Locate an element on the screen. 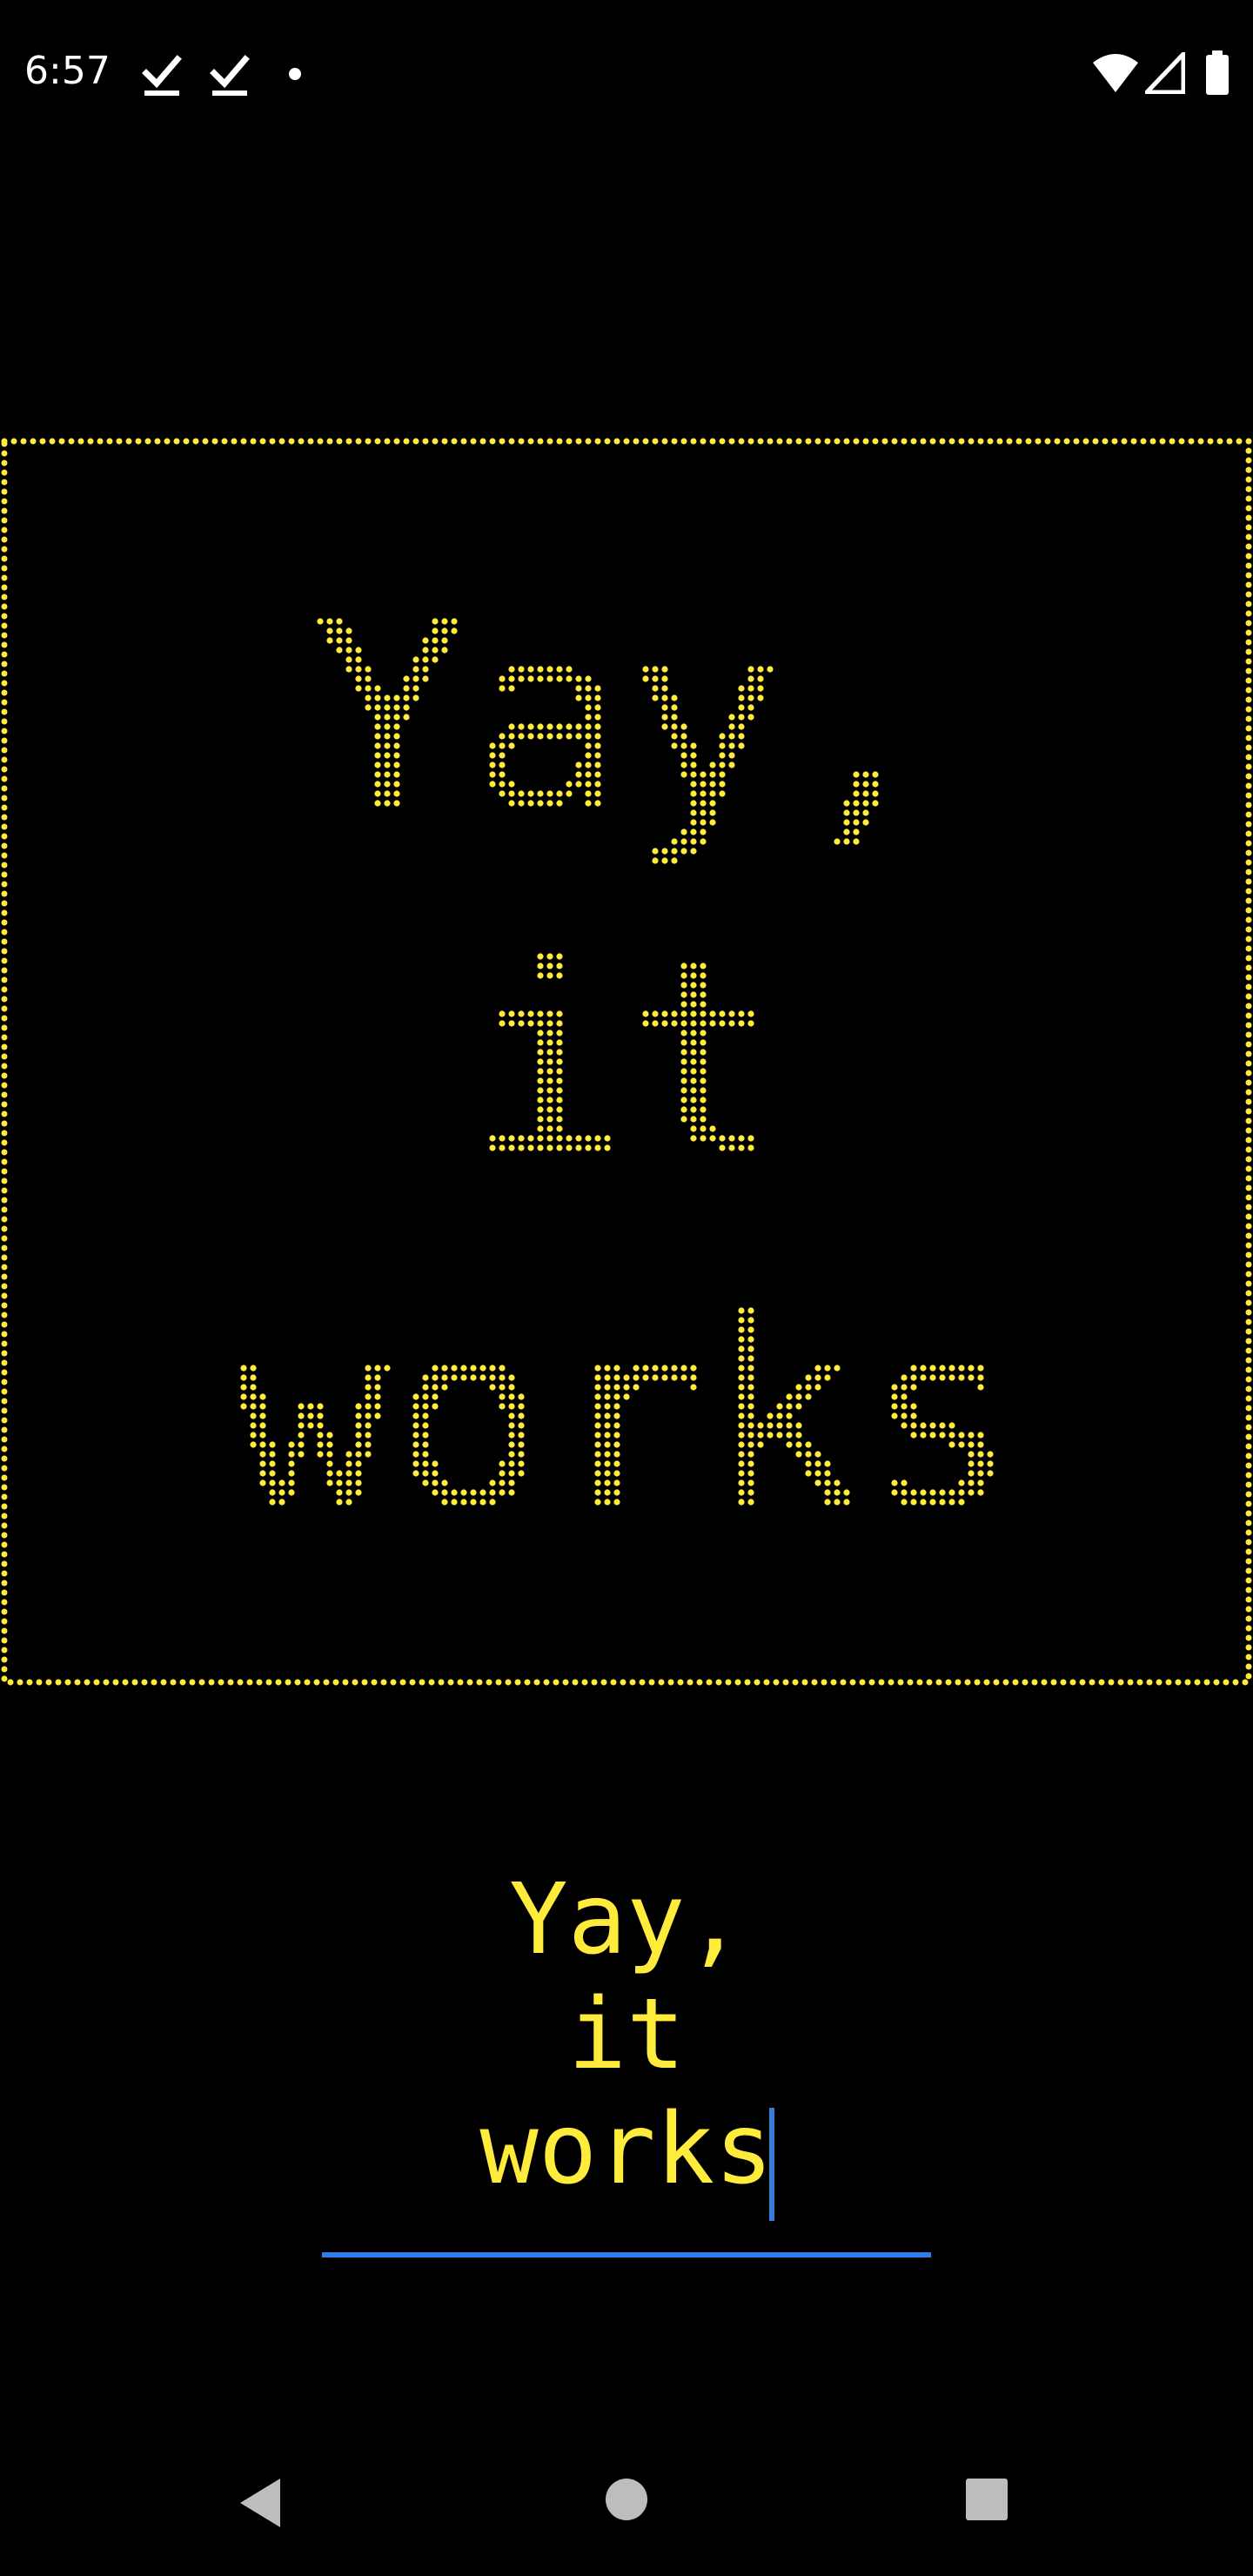 The height and width of the screenshot is (2576, 1253). home-icon is located at coordinates (626, 2499).